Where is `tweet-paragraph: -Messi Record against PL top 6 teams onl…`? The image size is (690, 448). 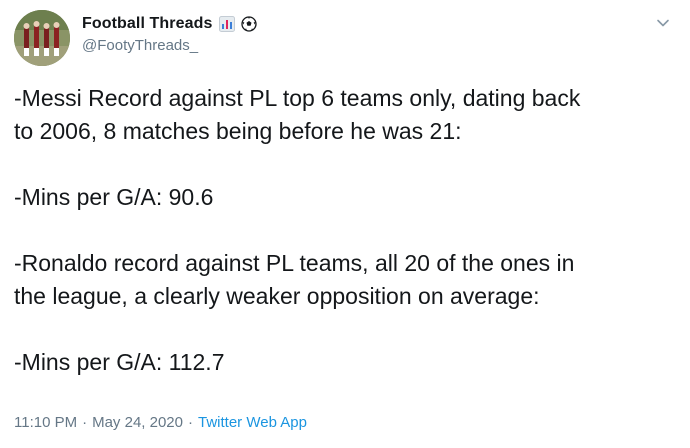
tweet-paragraph: -Messi Record against PL top 6 teams onl… is located at coordinates (297, 114).